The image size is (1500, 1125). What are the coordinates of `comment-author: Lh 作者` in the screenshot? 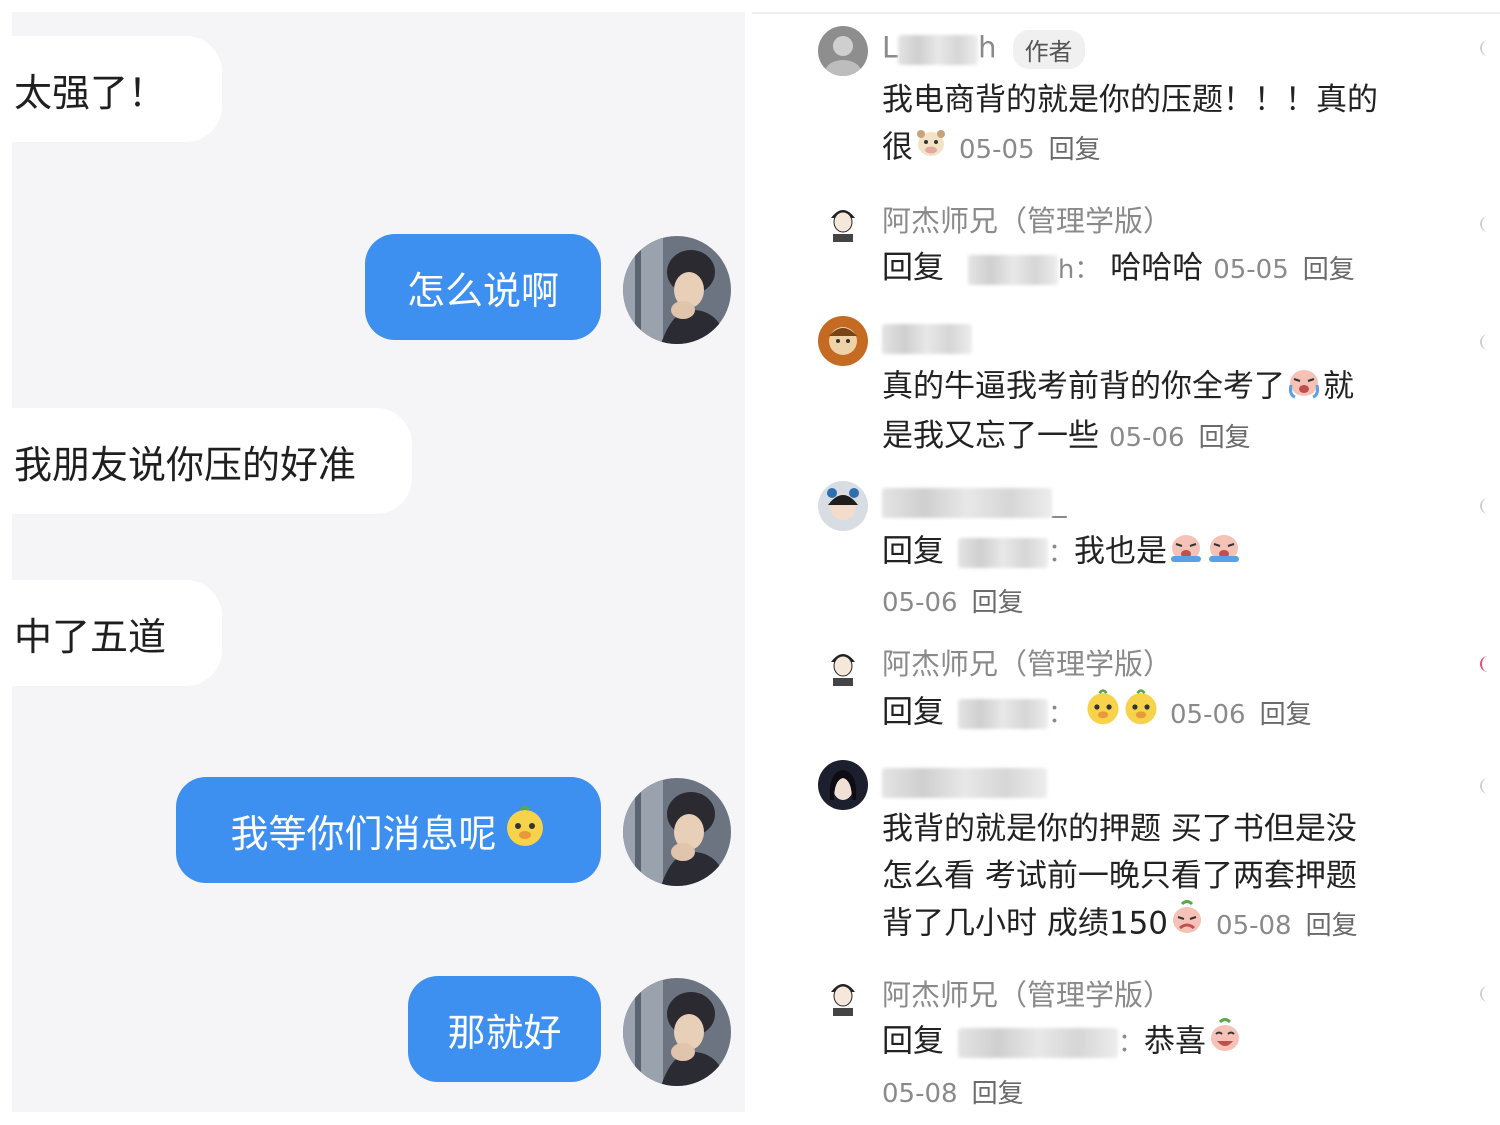 It's located at (983, 49).